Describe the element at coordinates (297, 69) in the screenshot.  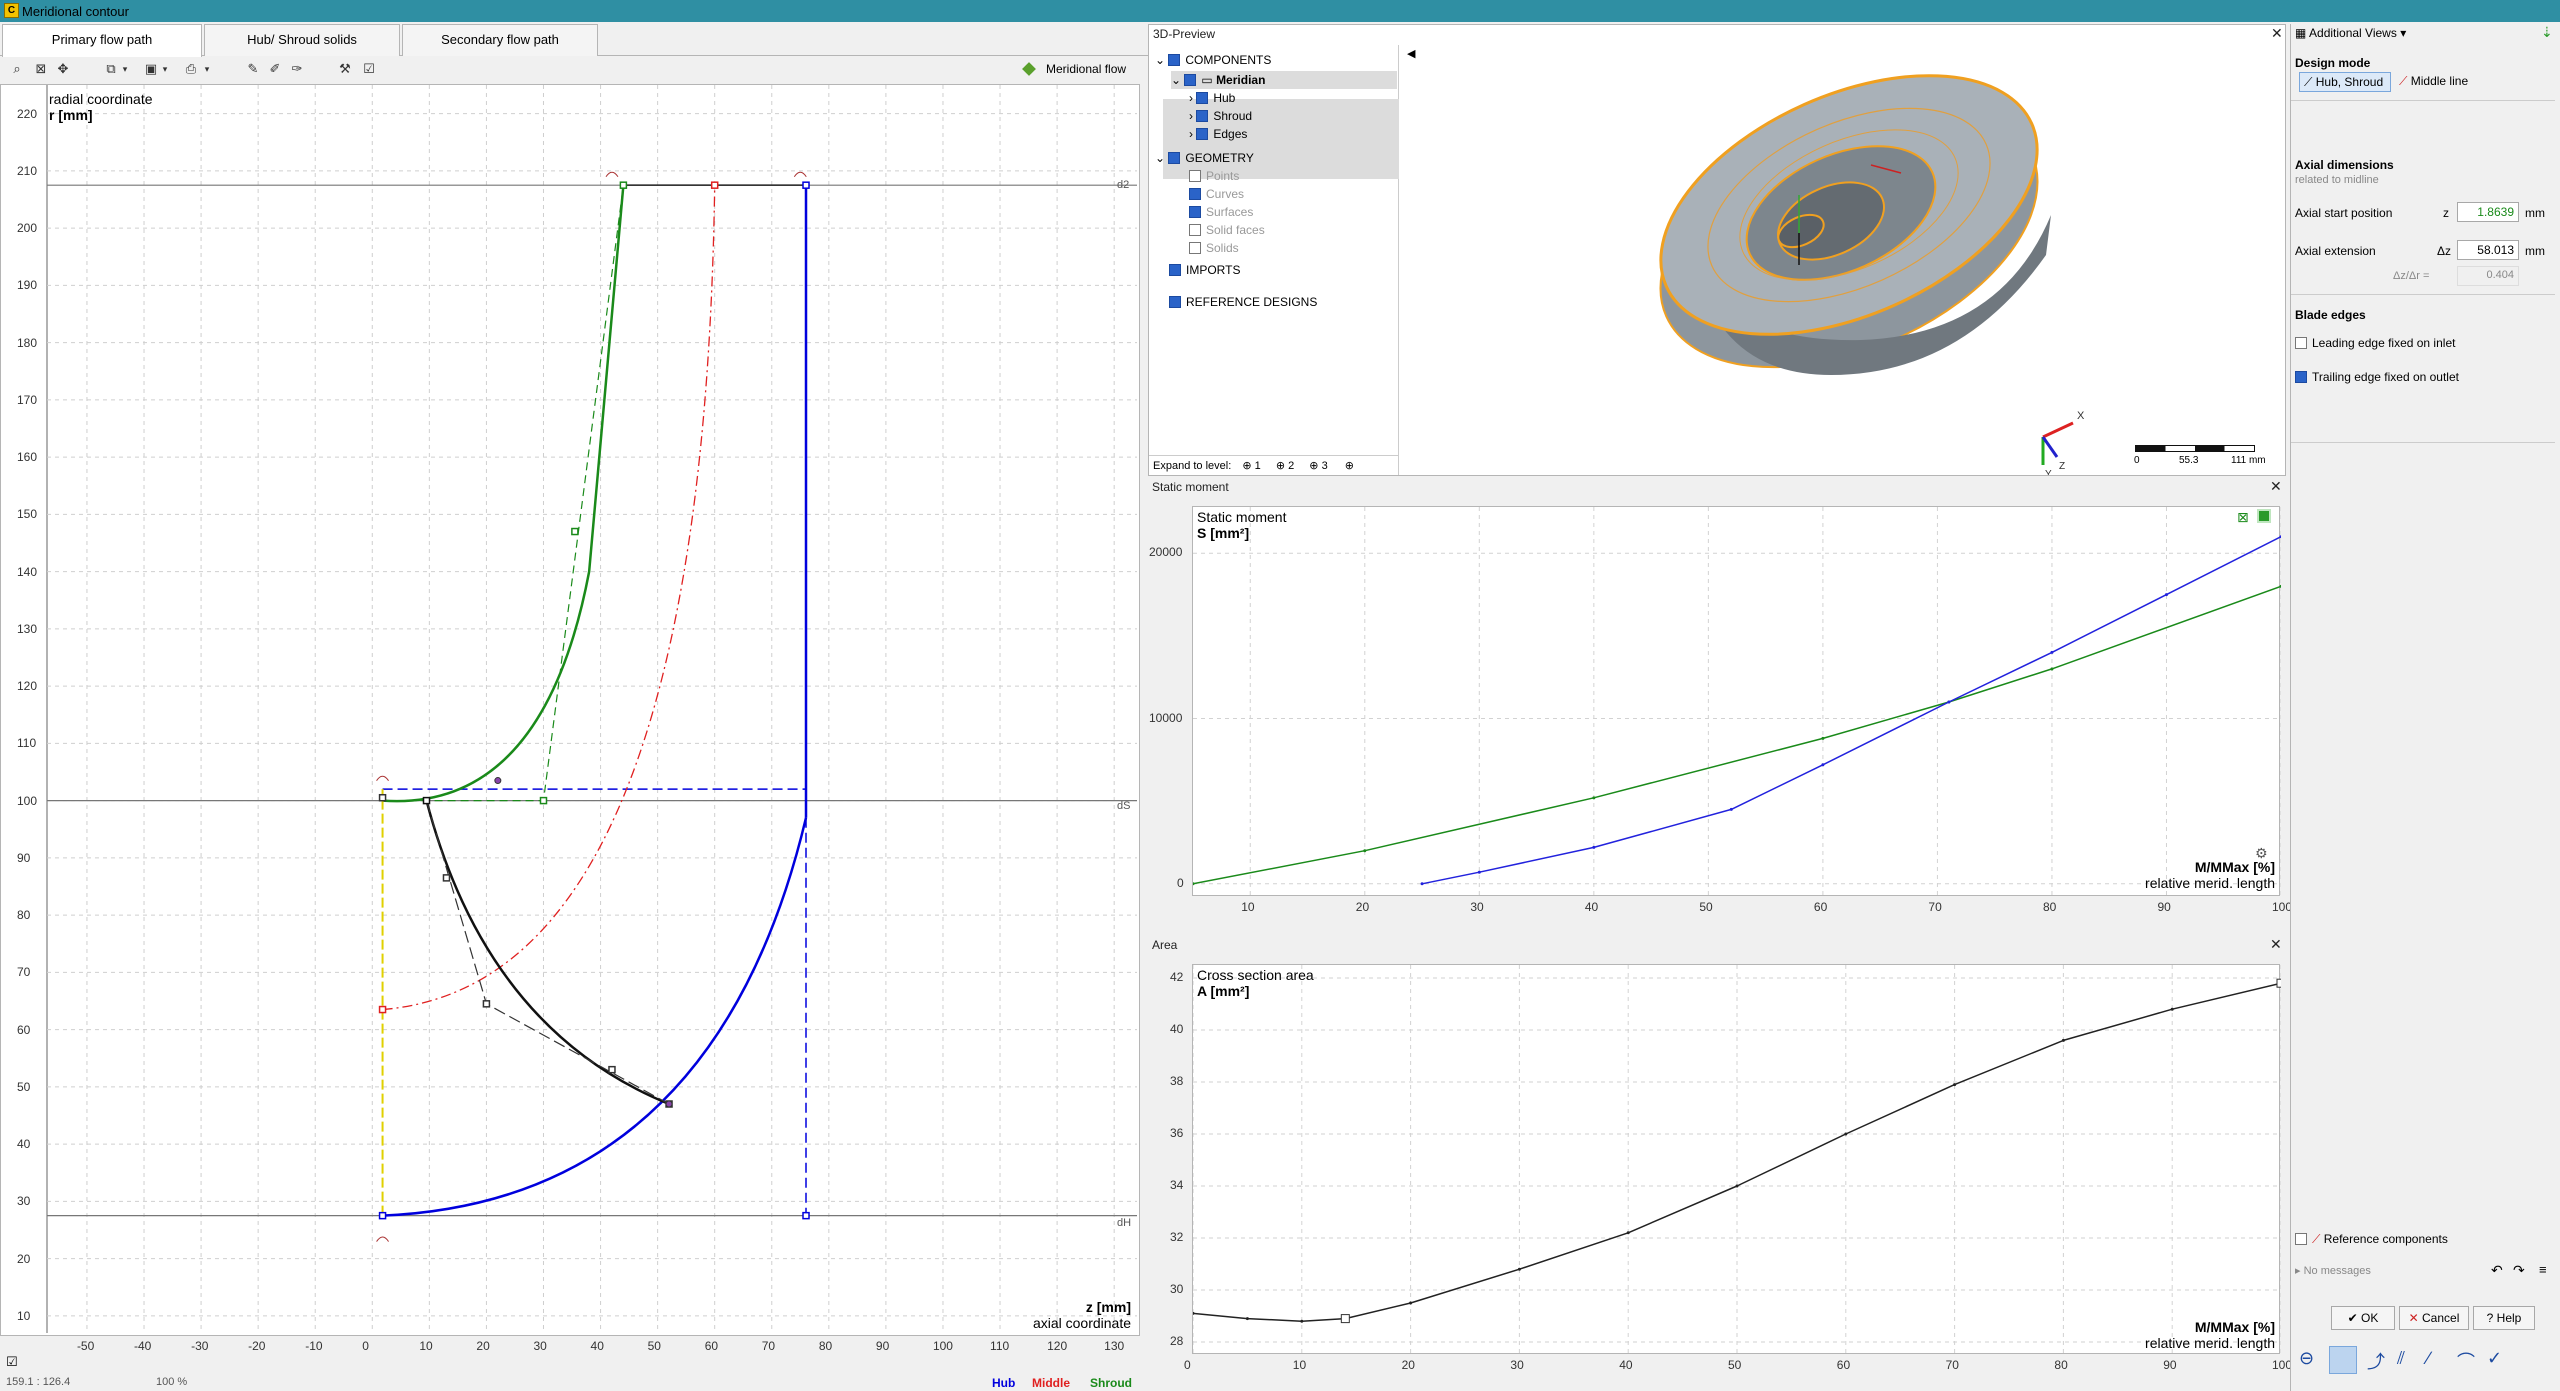
I see `edit-points-icon: ✑` at that location.